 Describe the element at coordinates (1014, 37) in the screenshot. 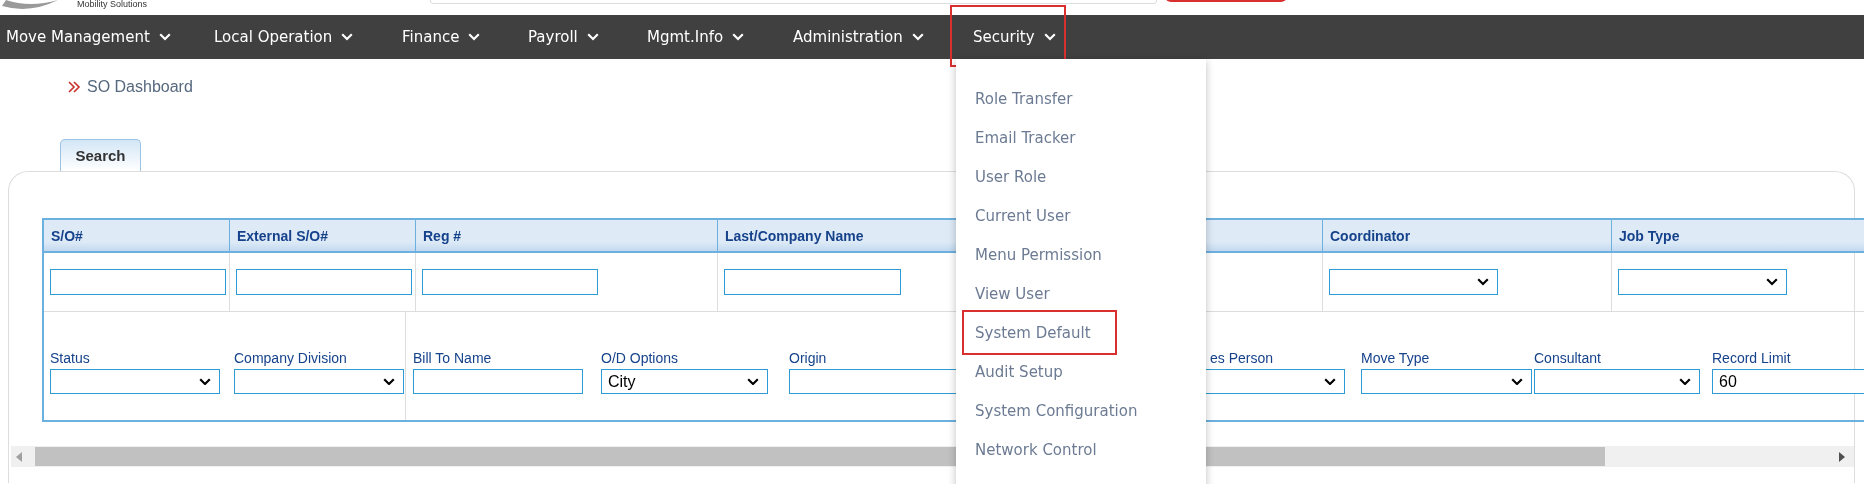

I see `nav-menu-item: Security` at that location.